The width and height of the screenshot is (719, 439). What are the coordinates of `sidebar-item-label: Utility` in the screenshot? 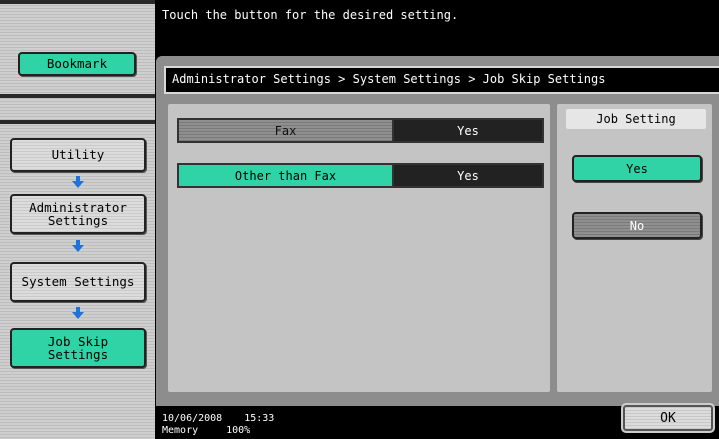 It's located at (78, 155).